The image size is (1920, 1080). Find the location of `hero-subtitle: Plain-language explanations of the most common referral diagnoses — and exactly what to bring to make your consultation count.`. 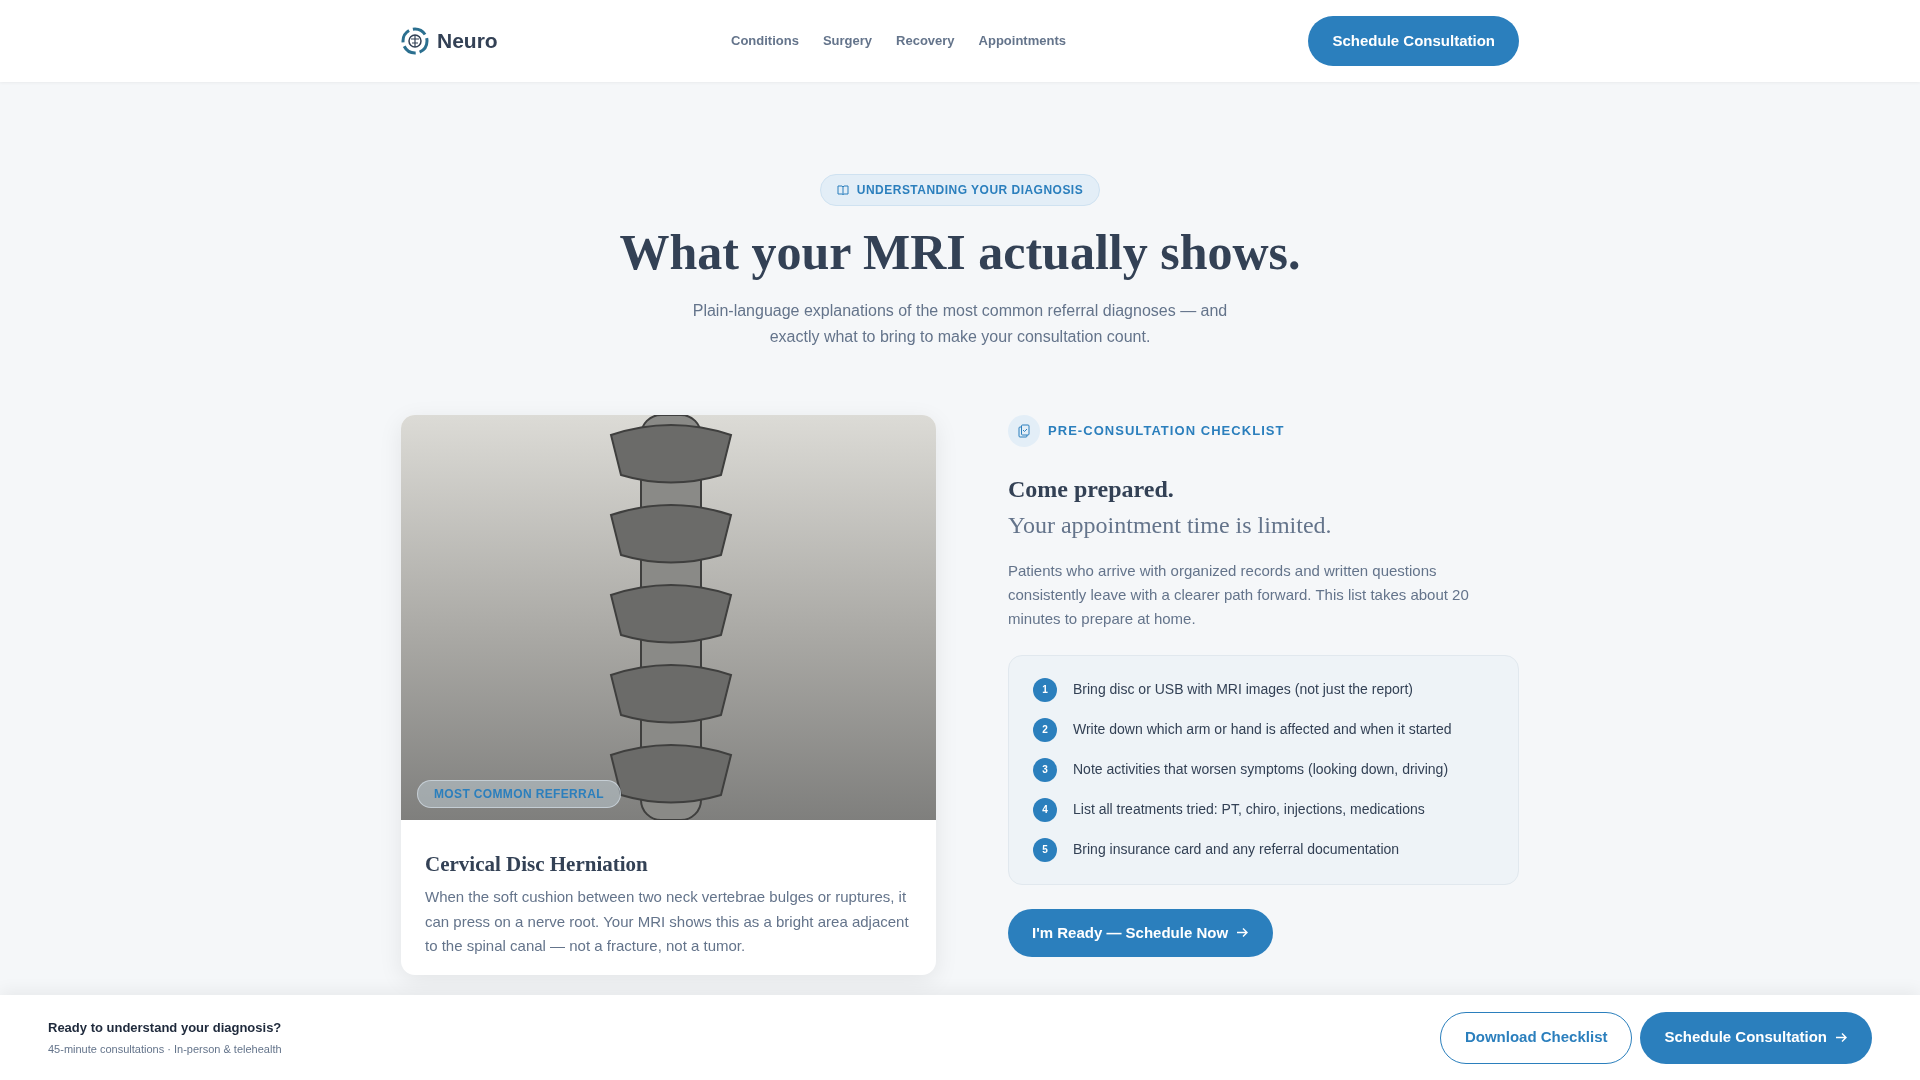

hero-subtitle: Plain-language explanations of the most common referral diagnoses — and exactly what to bring to make your consultation count. is located at coordinates (960, 324).